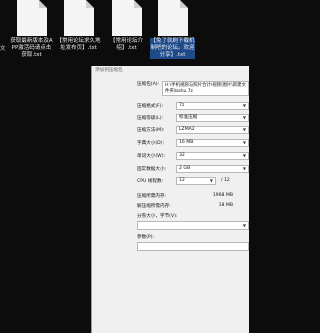 Image resolution: width=320 pixels, height=333 pixels. I want to click on solid-row: 固实数据大小: 2 GB ▼, so click(193, 169).